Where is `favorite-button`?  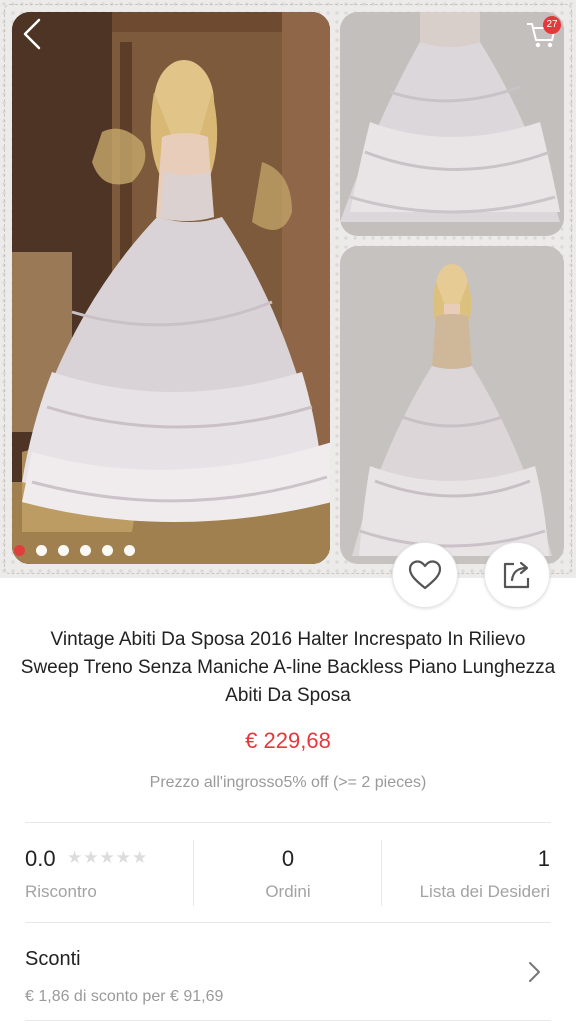 favorite-button is located at coordinates (425, 575).